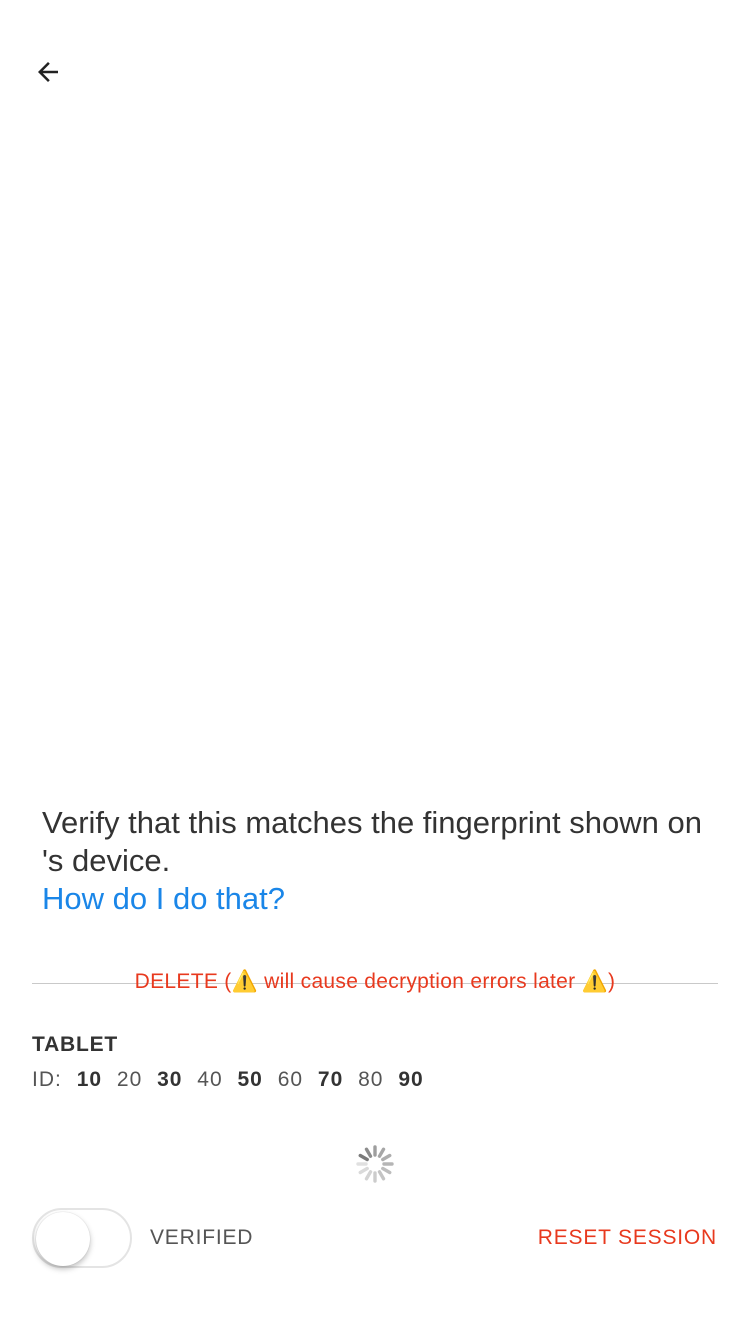 This screenshot has height=1334, width=750. I want to click on device-id-segment: 60, so click(290, 1079).